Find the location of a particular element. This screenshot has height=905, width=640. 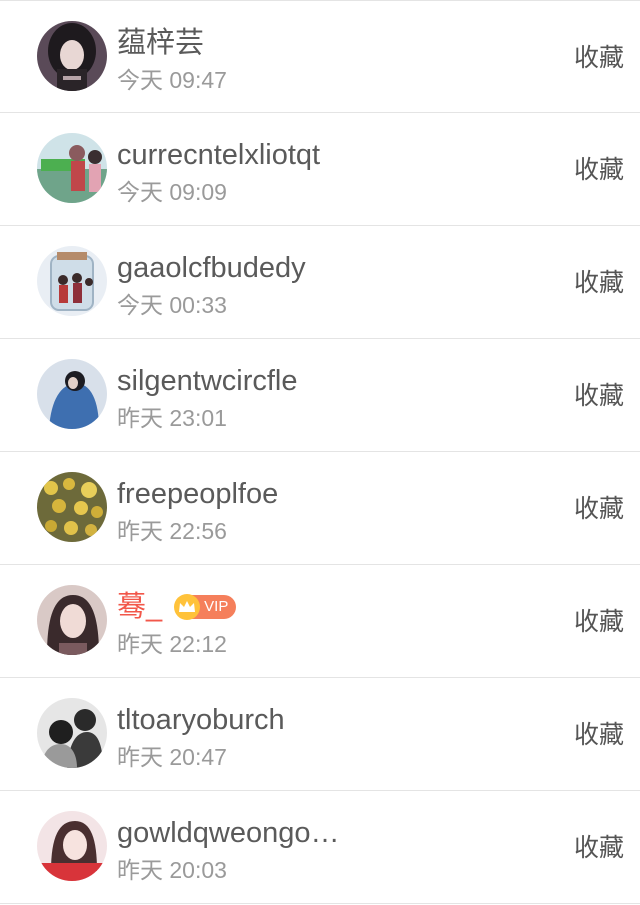

user-name: tltoaryoburch is located at coordinates (201, 720).